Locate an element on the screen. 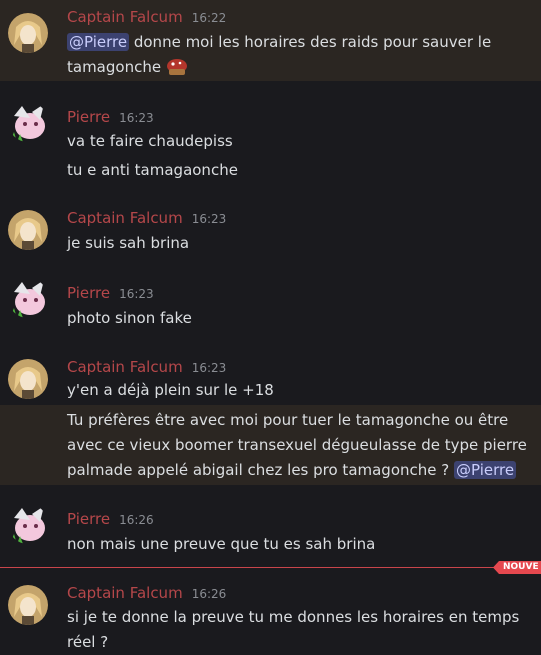  message-text: je suis sah brina is located at coordinates (128, 243).